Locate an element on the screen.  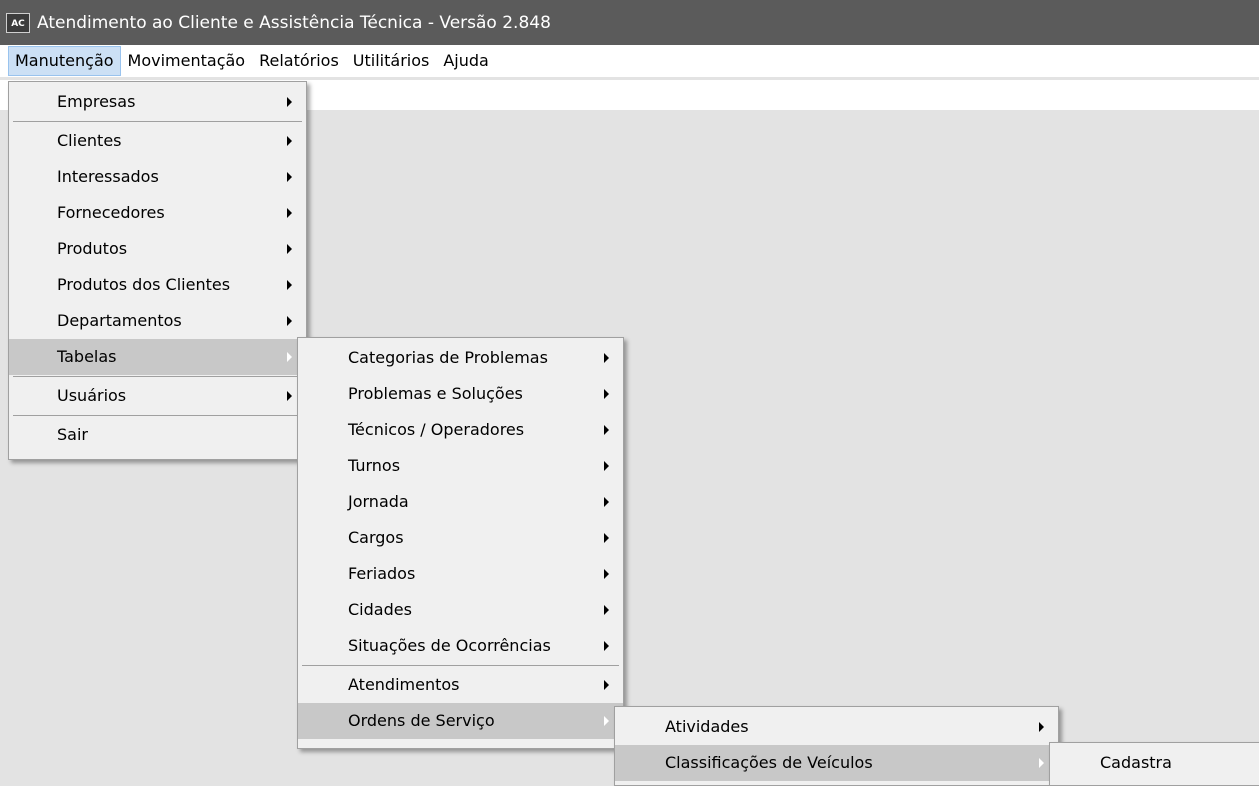
menu-item-label: Fornecedores is located at coordinates (111, 212).